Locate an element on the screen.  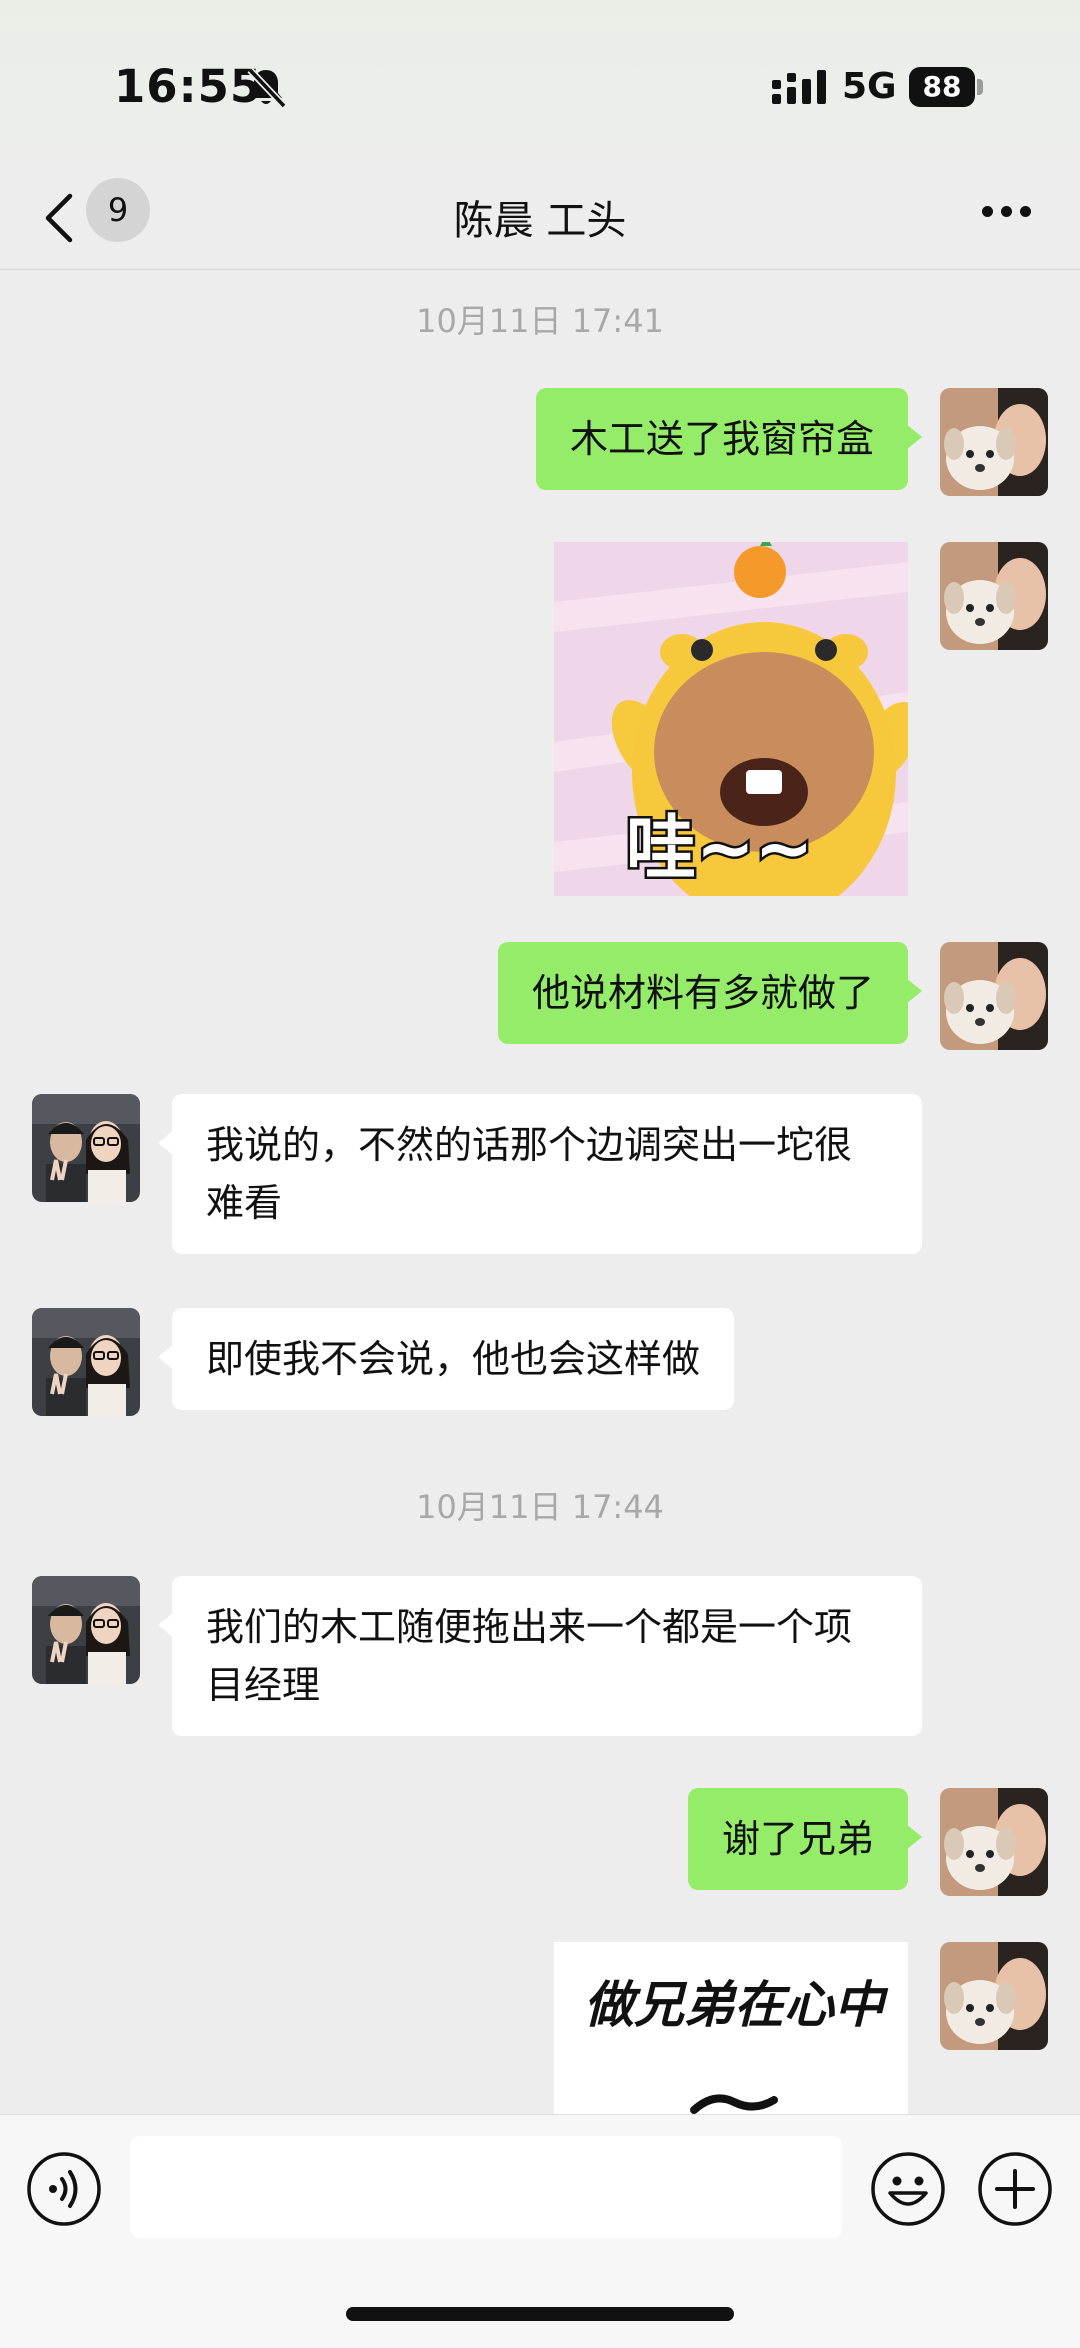
signal-icon is located at coordinates (799, 87).